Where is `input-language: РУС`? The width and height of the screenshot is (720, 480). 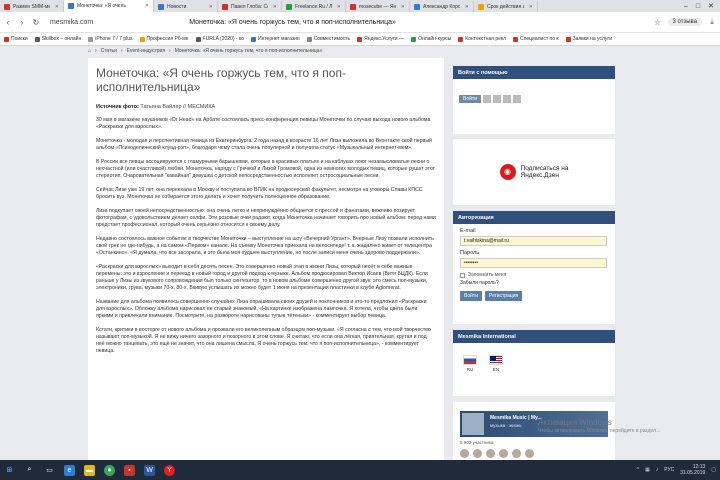 input-language: РУС is located at coordinates (669, 470).